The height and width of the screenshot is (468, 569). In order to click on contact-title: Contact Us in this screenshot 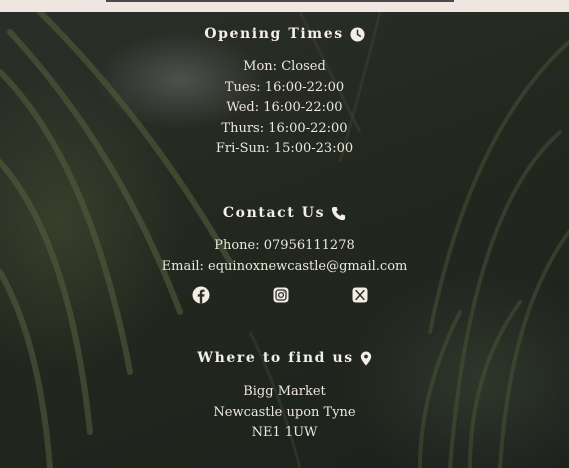, I will do `click(274, 213)`.